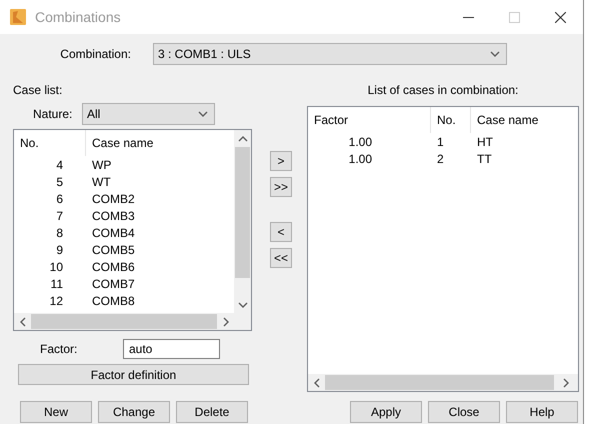 The image size is (590, 424). Describe the element at coordinates (281, 258) in the screenshot. I see `move-button: <<` at that location.